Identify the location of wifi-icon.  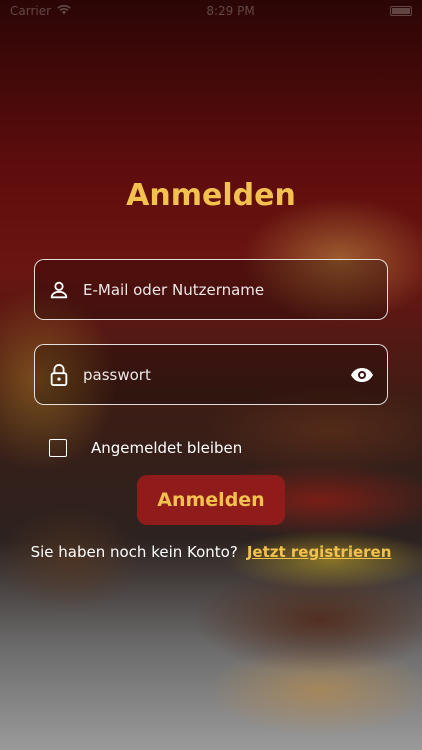
(64, 11).